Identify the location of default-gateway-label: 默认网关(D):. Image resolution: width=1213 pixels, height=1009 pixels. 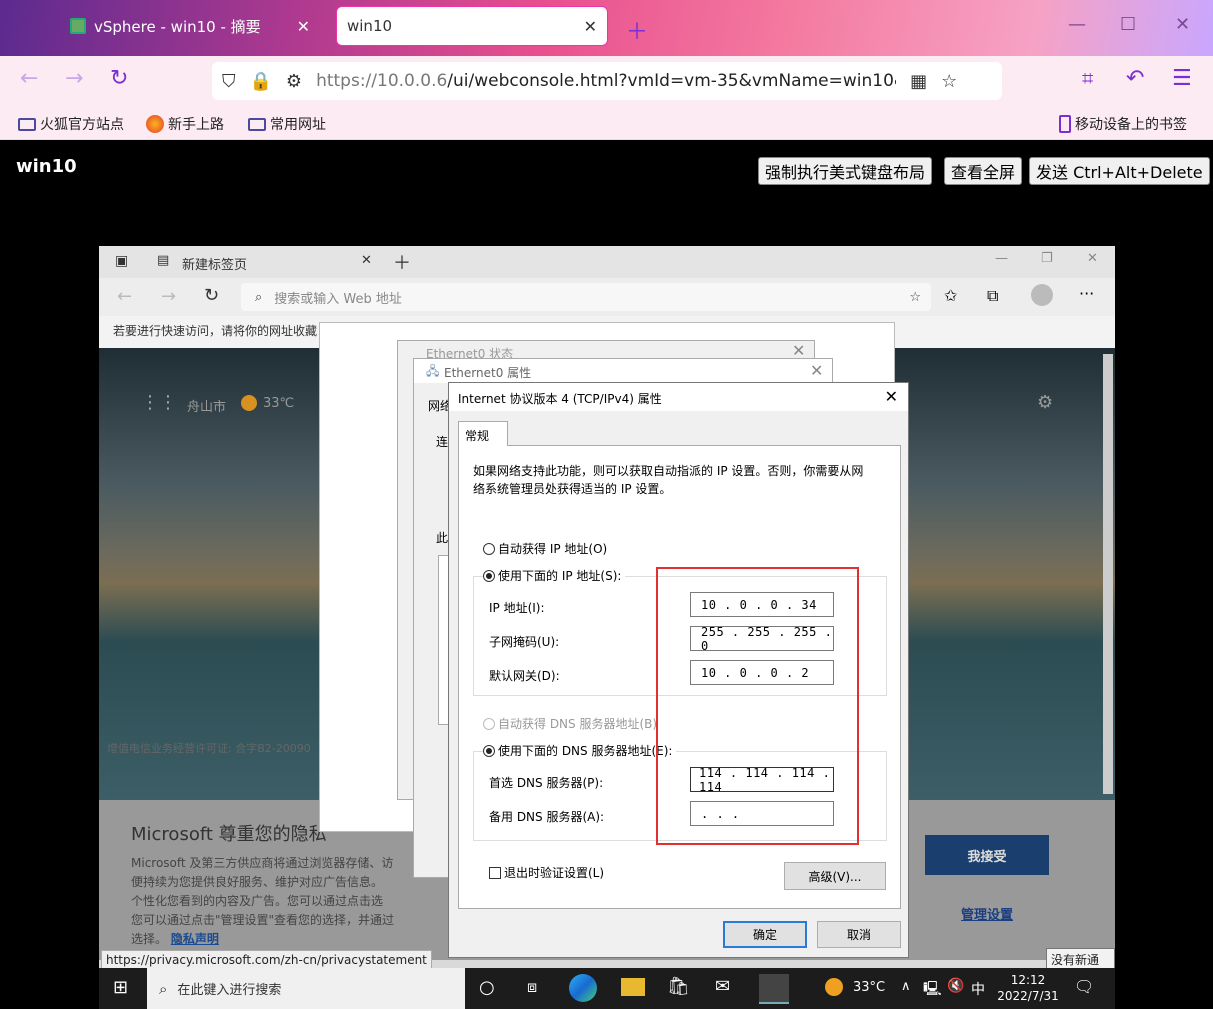
(524, 676).